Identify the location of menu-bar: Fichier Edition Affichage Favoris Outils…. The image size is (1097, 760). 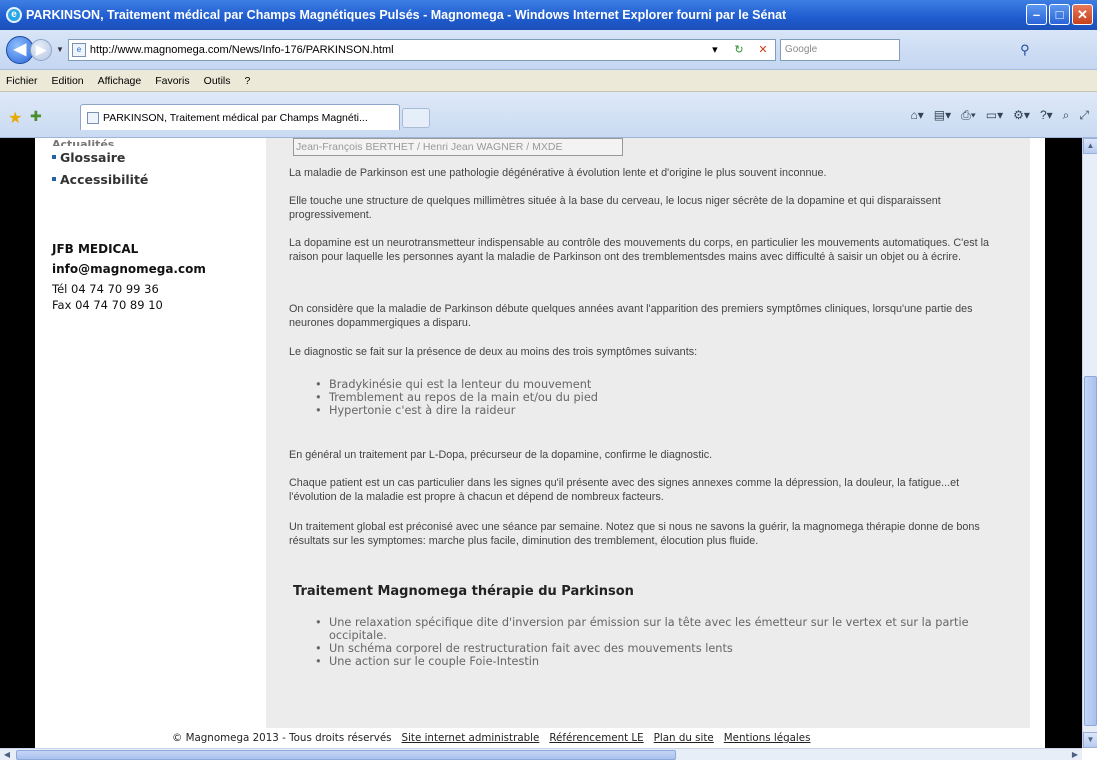
(548, 81).